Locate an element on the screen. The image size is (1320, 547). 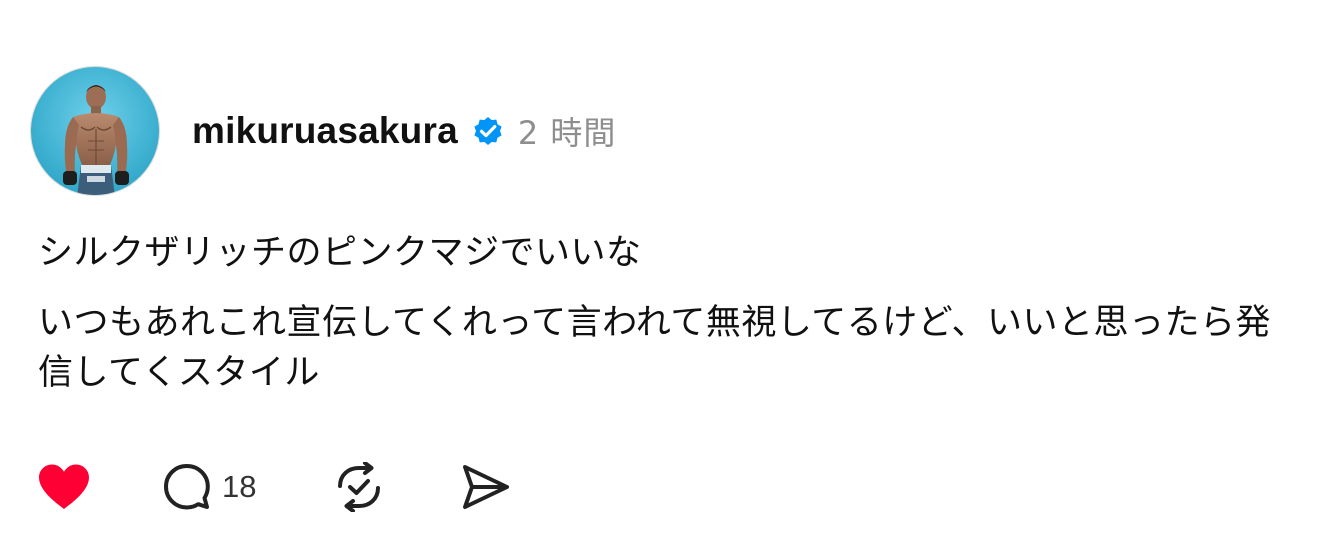
post-meta: mikuruasakura 2 時間 is located at coordinates (404, 131).